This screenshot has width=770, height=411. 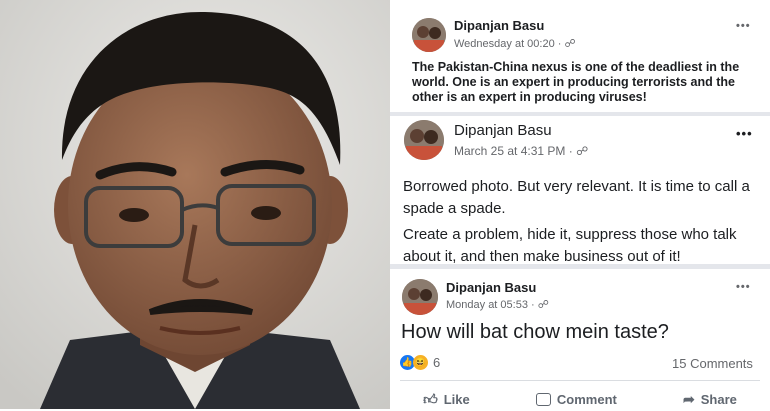 I want to click on comment-label: Comment, so click(x=586, y=399).